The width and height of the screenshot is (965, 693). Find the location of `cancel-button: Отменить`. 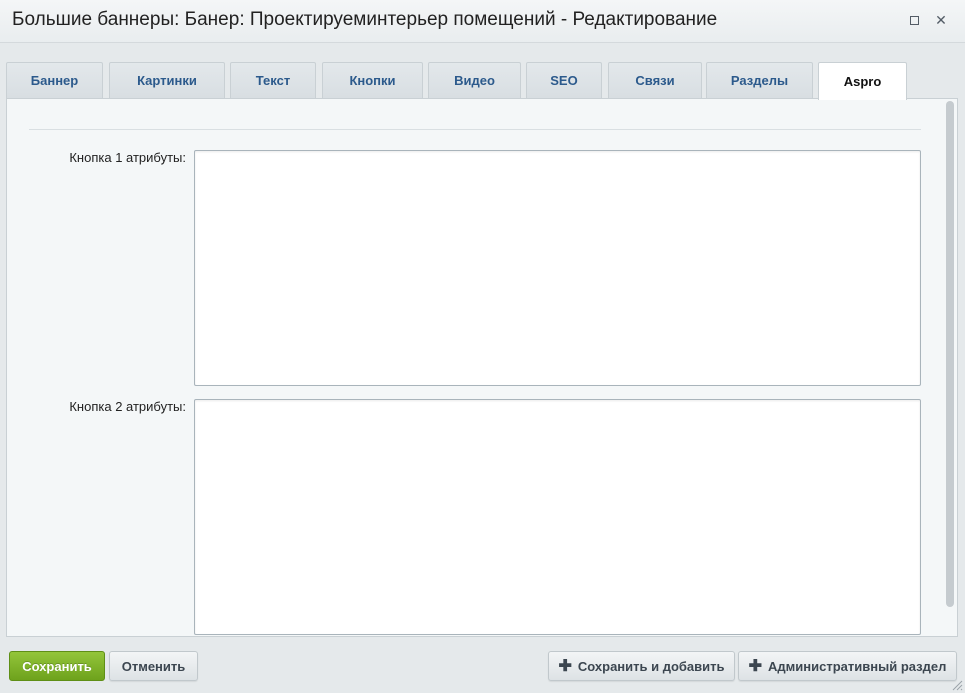

cancel-button: Отменить is located at coordinates (153, 666).